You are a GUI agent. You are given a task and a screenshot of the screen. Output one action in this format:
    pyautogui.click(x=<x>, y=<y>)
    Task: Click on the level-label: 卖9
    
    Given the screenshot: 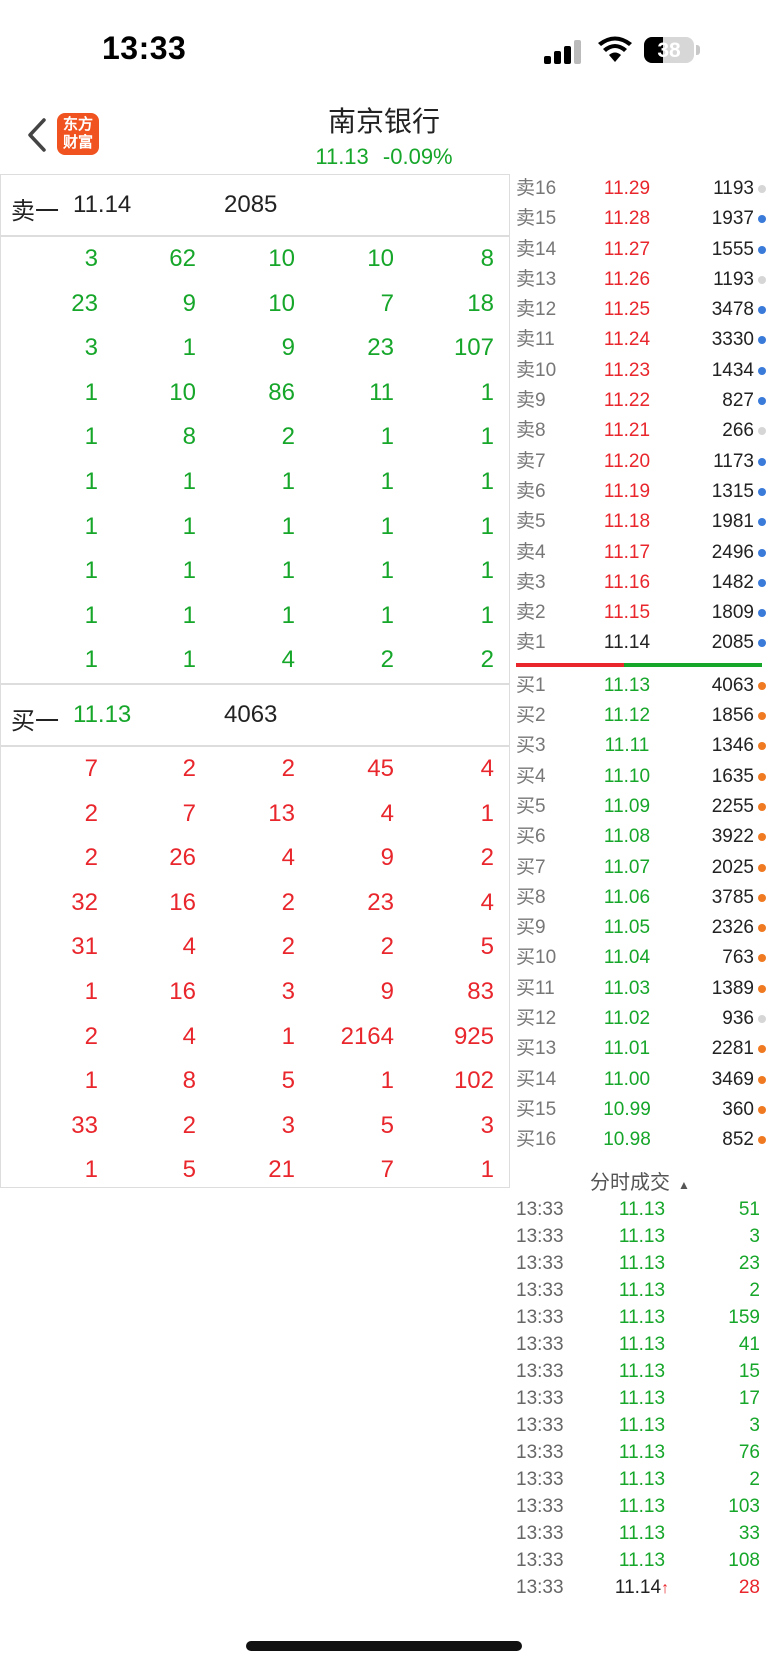 What is the action you would take?
    pyautogui.click(x=531, y=401)
    